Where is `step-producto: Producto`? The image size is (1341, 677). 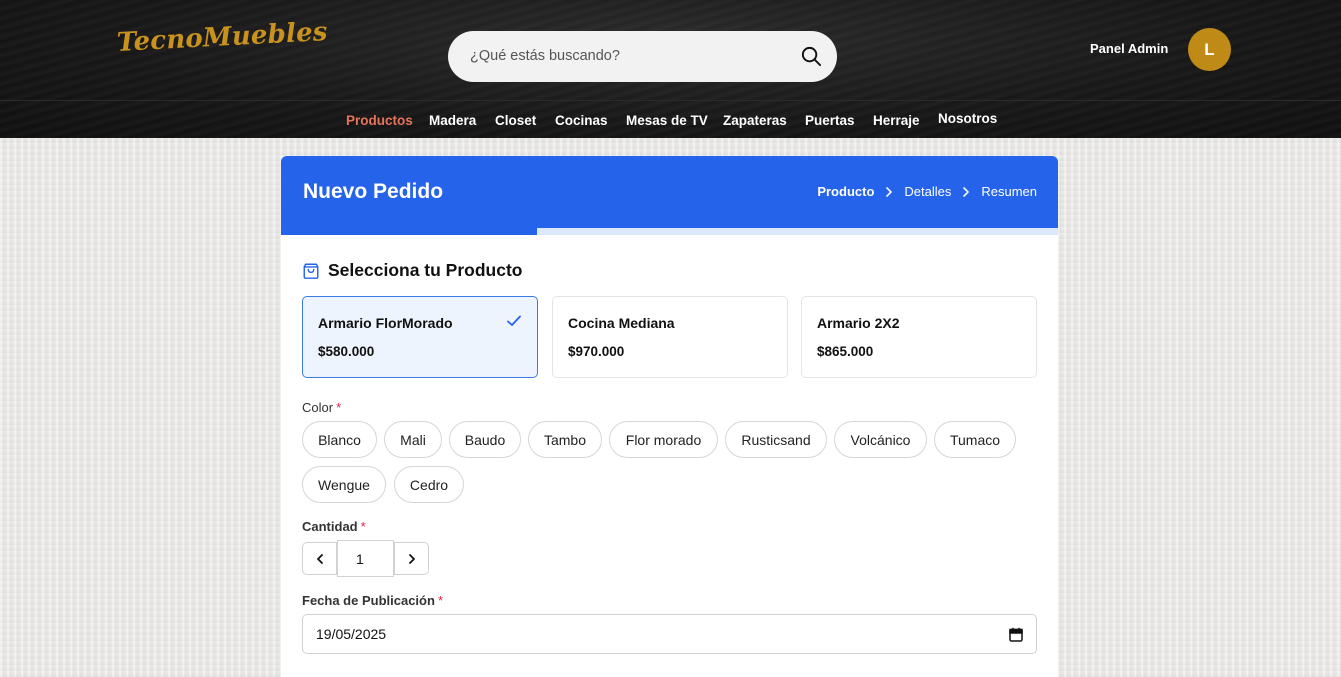 step-producto: Producto is located at coordinates (846, 191).